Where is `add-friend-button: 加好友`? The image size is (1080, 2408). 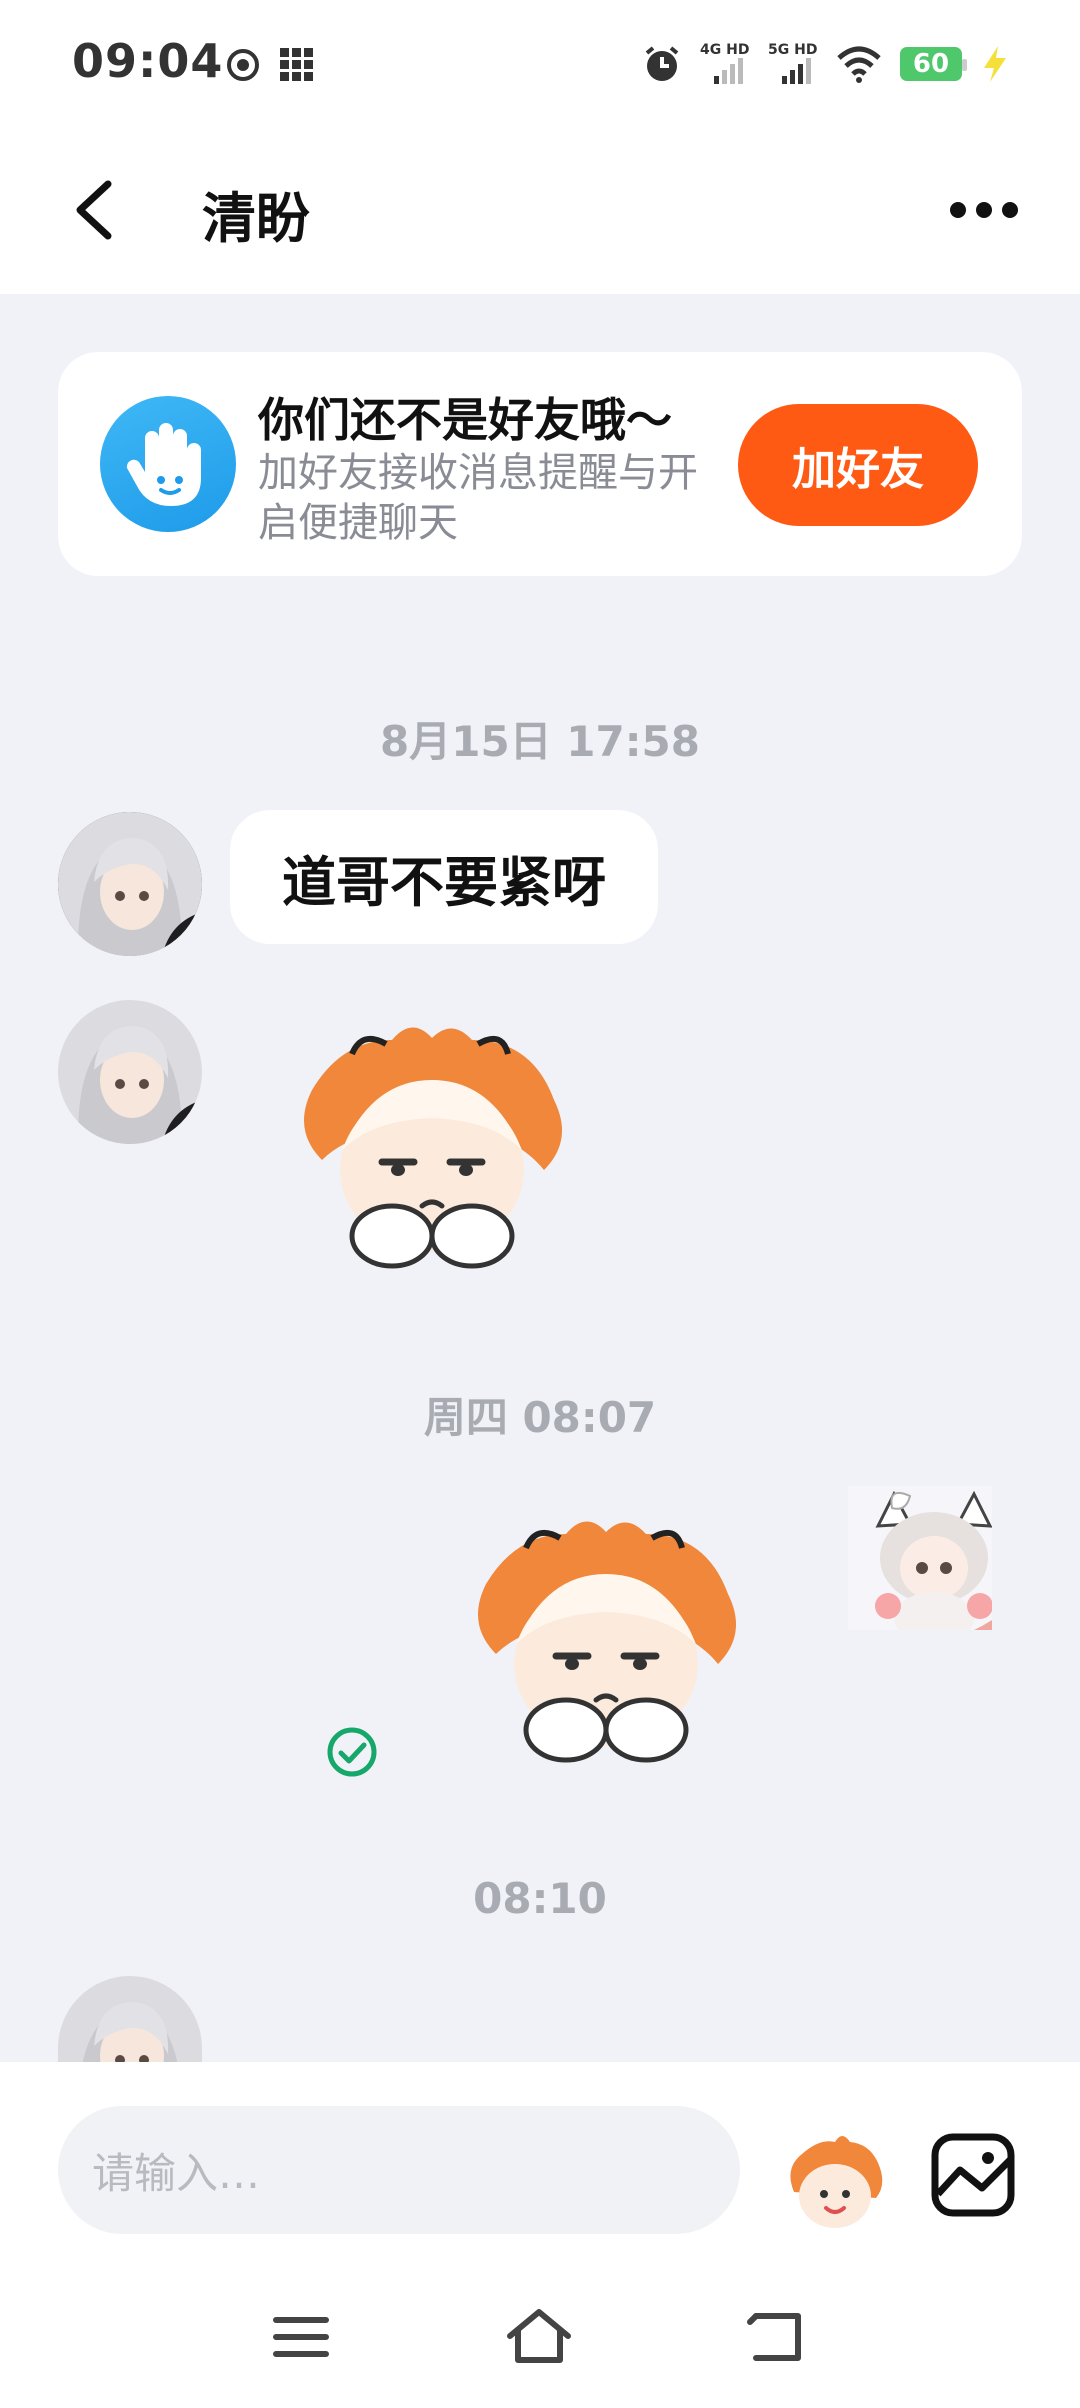 add-friend-button: 加好友 is located at coordinates (858, 465).